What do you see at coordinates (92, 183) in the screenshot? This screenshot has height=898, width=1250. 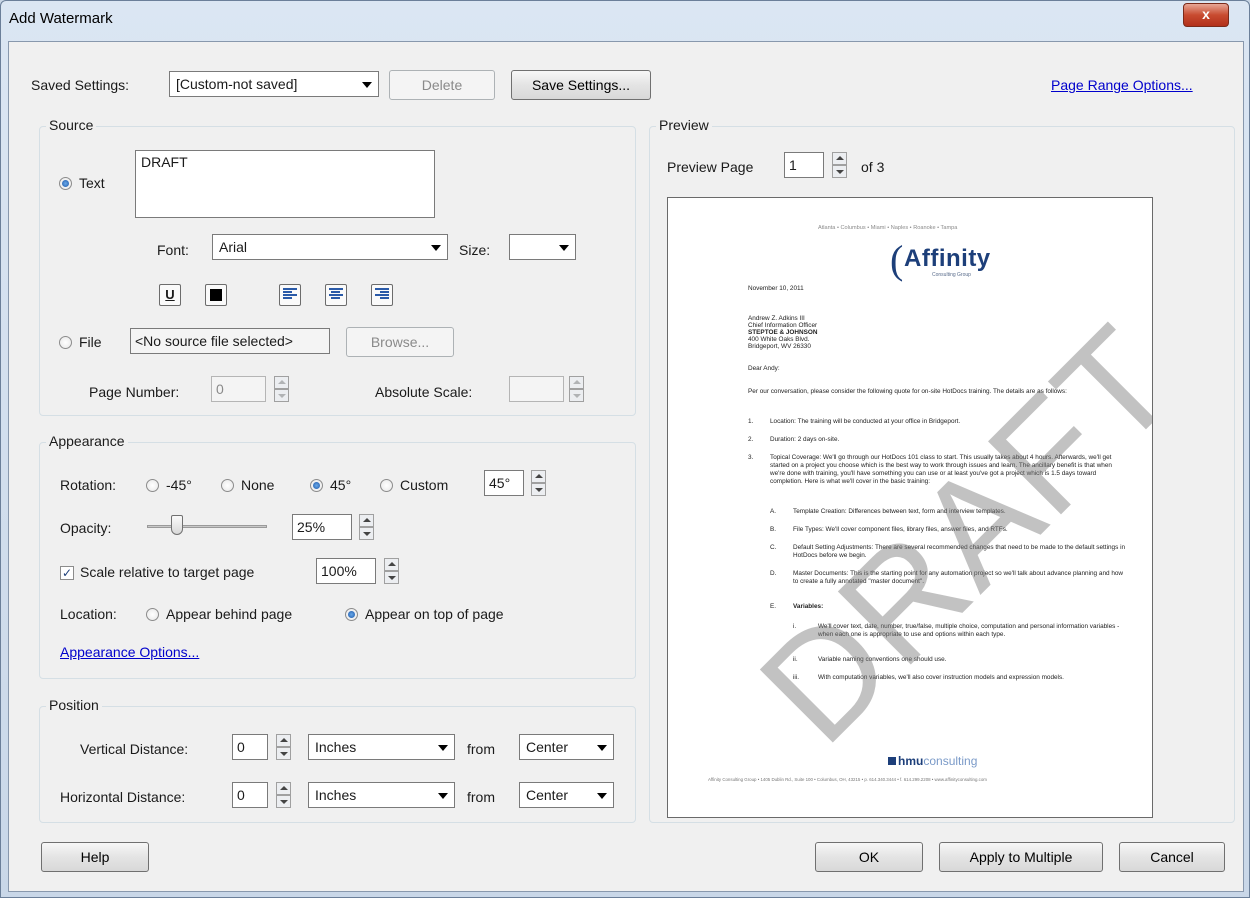 I see `text-radio-label: Text` at bounding box center [92, 183].